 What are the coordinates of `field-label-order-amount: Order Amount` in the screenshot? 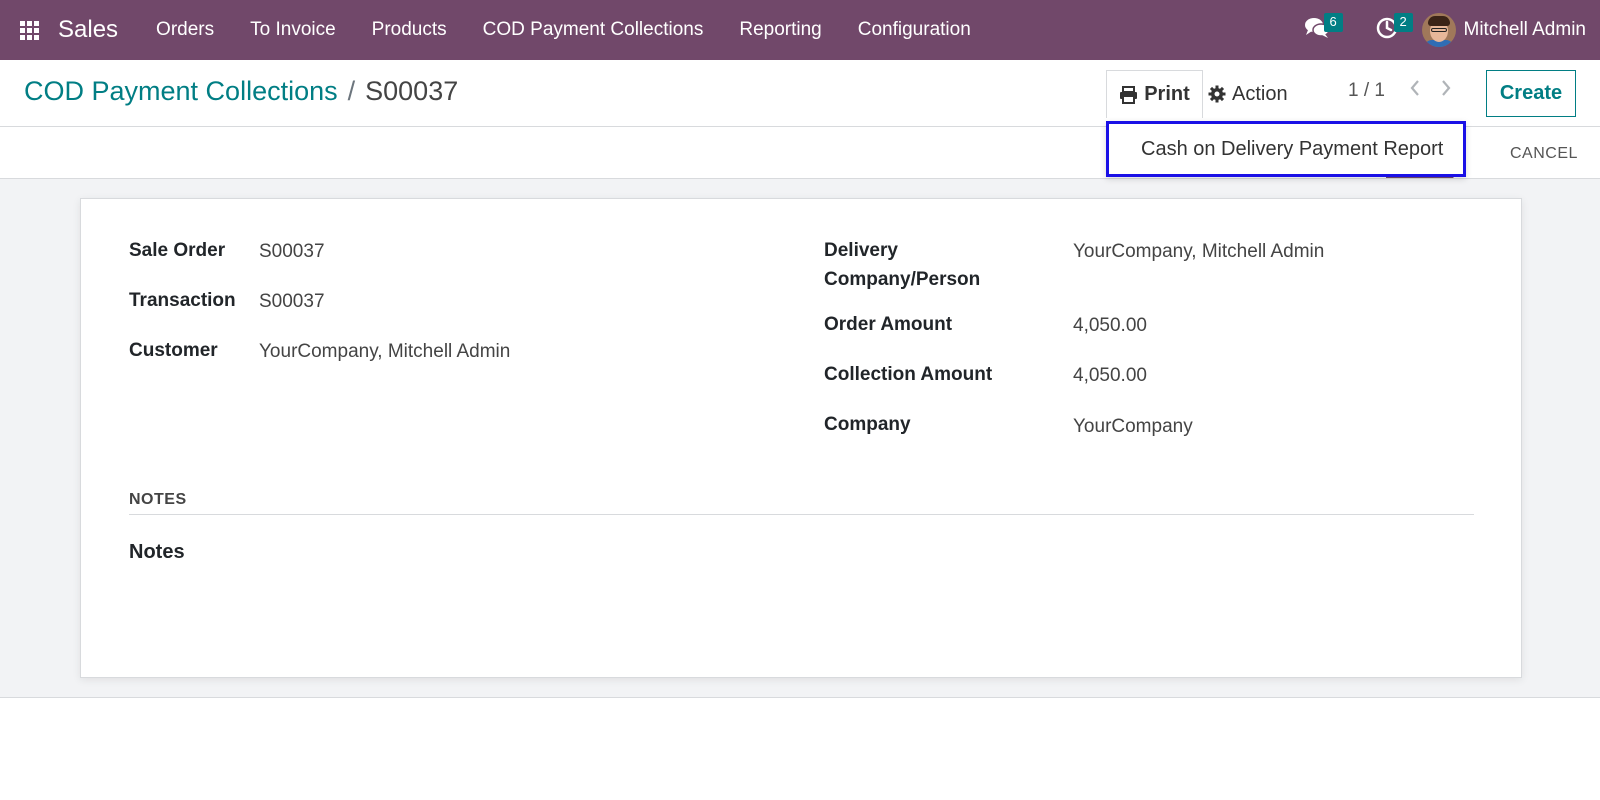 It's located at (888, 324).